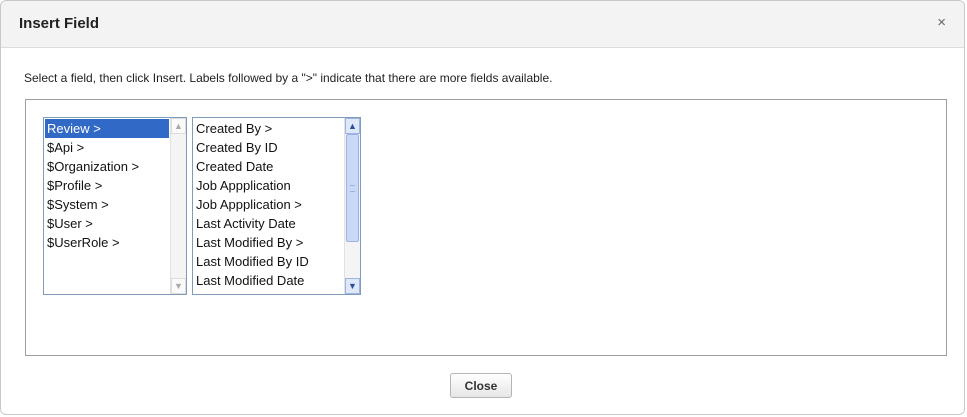 Image resolution: width=967 pixels, height=417 pixels. What do you see at coordinates (59, 23) in the screenshot?
I see `dialog-title: Insert Field` at bounding box center [59, 23].